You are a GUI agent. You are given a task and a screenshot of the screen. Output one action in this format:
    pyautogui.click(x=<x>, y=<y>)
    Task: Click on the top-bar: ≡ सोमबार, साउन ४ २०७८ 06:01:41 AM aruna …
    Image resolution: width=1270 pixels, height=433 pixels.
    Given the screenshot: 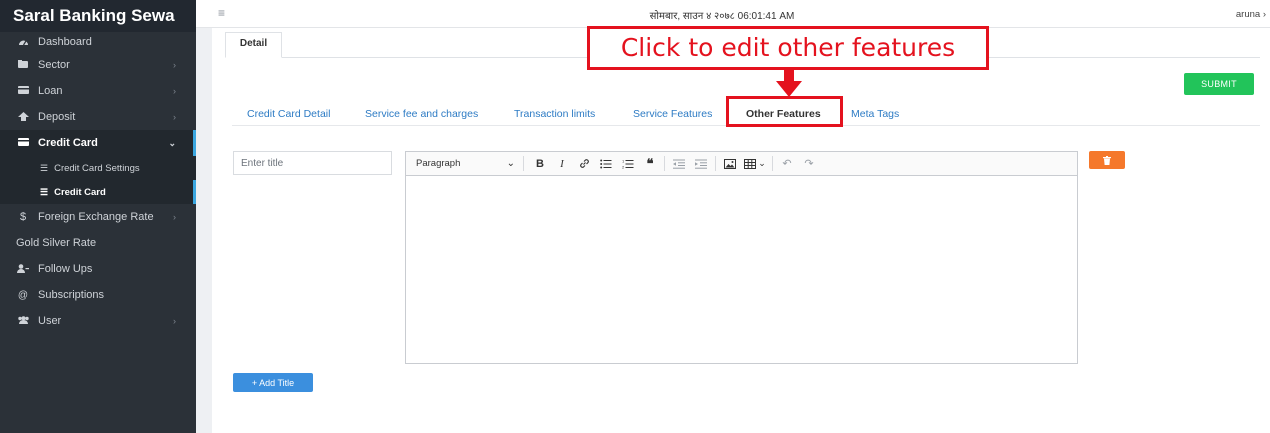 What is the action you would take?
    pyautogui.click(x=733, y=14)
    